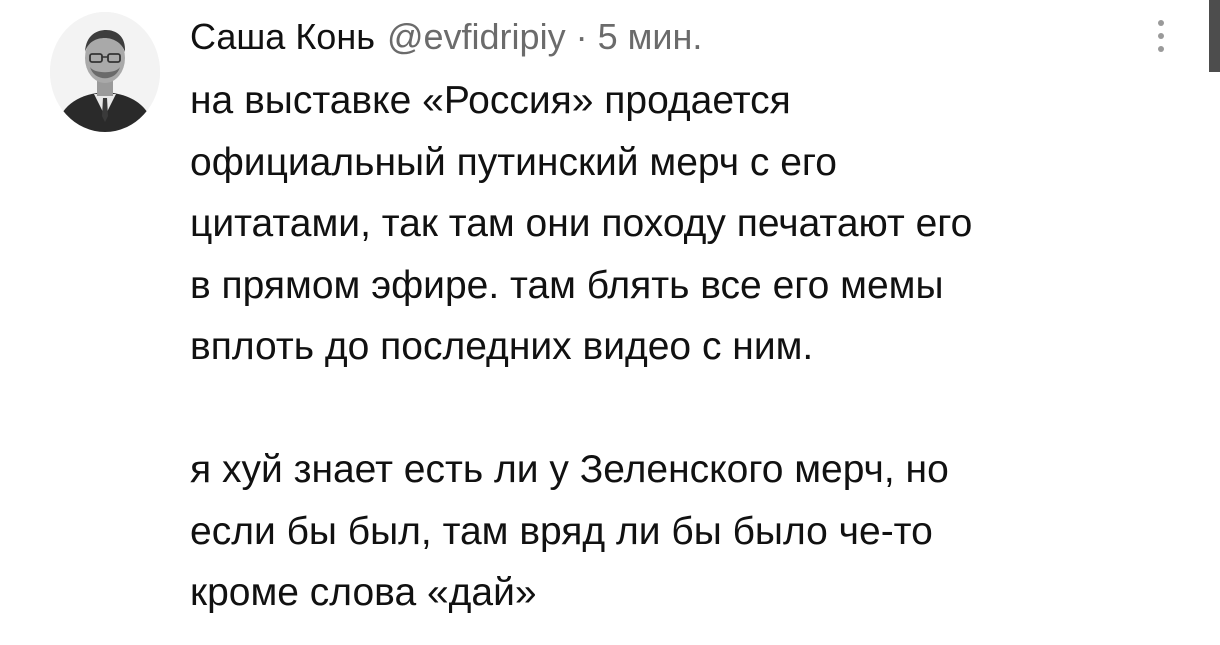 Image resolution: width=1220 pixels, height=645 pixels. Describe the element at coordinates (502, 346) in the screenshot. I see `text-line: вплоть до последних видео с ним.` at that location.